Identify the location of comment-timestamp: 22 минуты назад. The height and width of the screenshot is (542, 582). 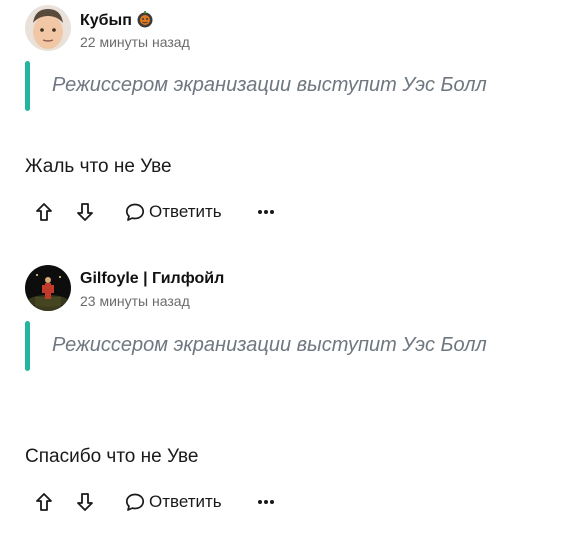
(135, 42).